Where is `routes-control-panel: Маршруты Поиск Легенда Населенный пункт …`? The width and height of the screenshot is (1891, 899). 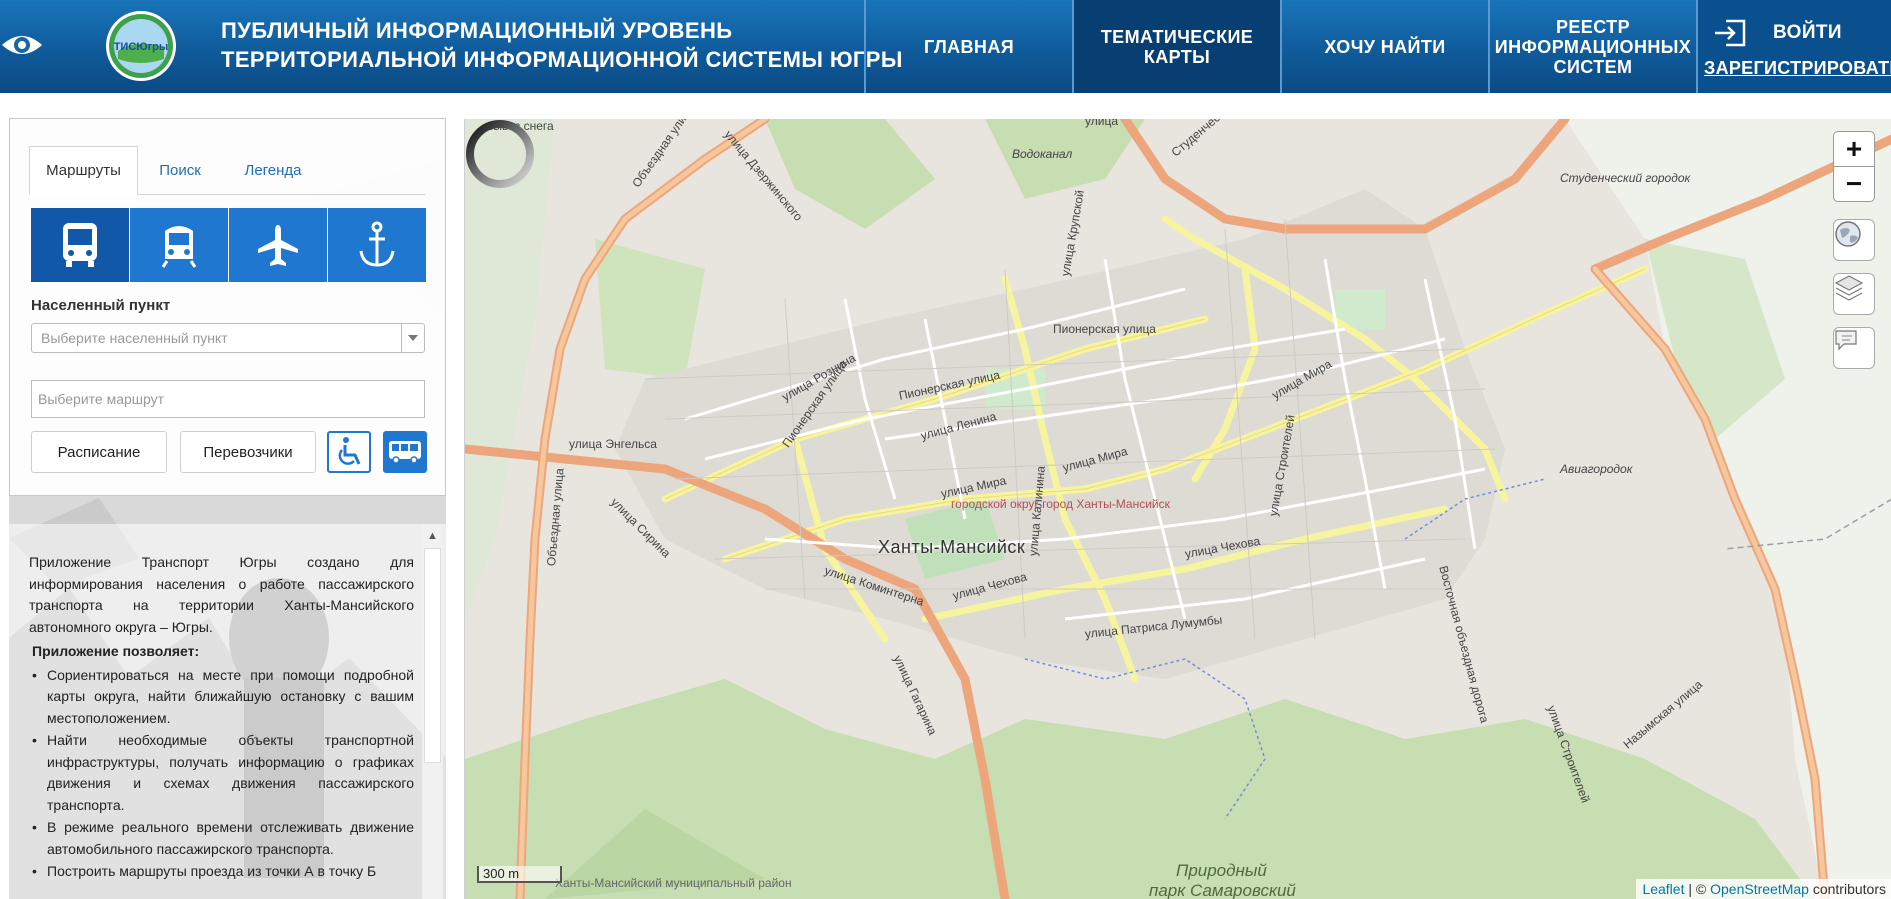
routes-control-panel: Маршруты Поиск Легенда Населенный пункт … is located at coordinates (227, 307).